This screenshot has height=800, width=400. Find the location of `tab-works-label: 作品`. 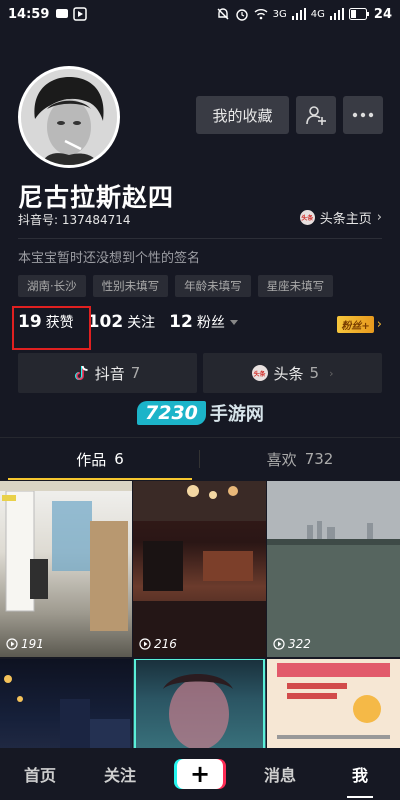

tab-works-label: 作品 is located at coordinates (91, 459).